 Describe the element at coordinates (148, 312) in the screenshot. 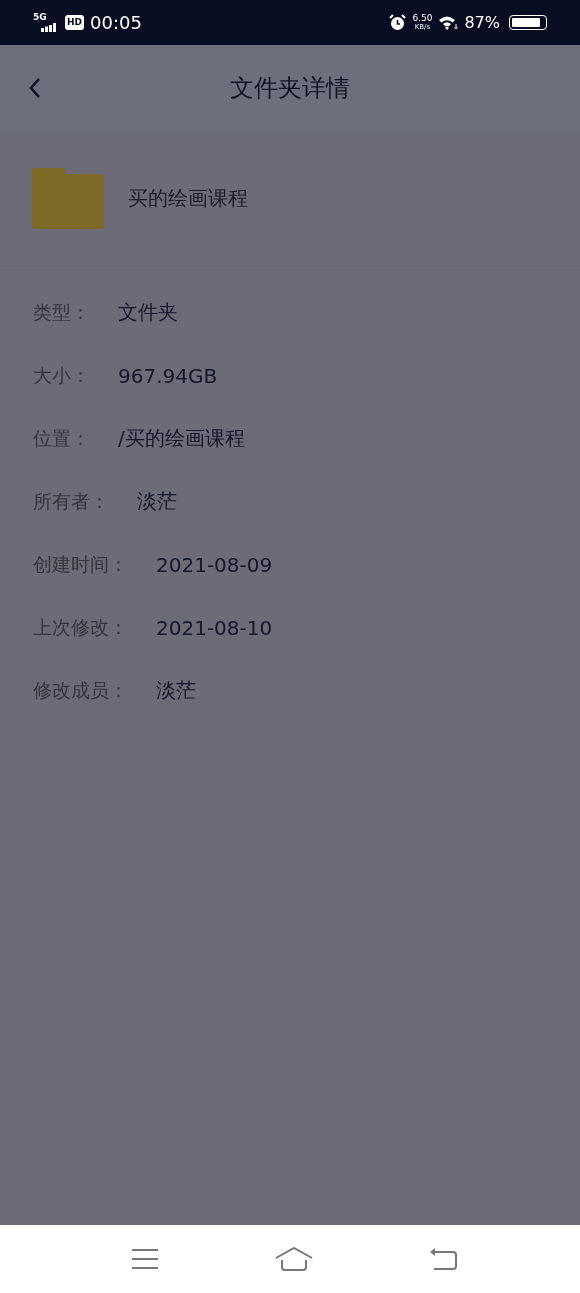

I see `detail-value: 文件夹` at that location.